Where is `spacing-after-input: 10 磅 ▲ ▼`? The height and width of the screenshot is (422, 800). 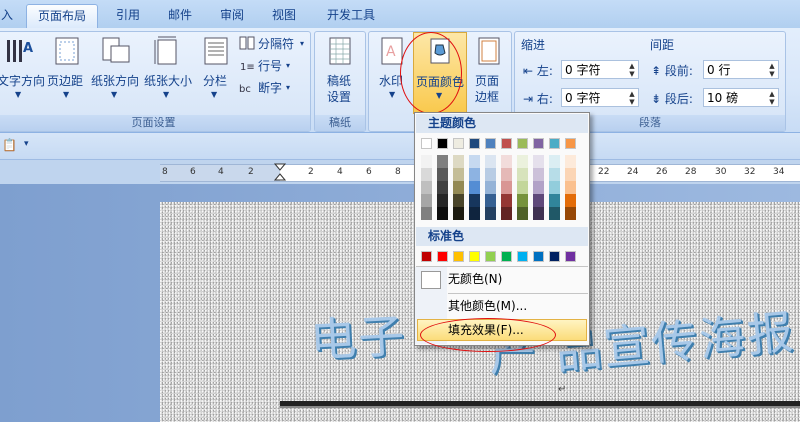 spacing-after-input: 10 磅 ▲ ▼ is located at coordinates (741, 97).